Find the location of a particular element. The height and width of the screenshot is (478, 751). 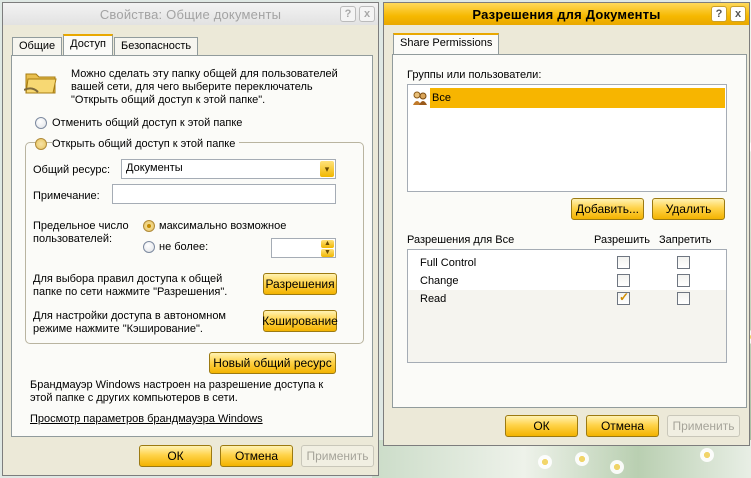

full-control-deny-checkbox is located at coordinates (683, 262).